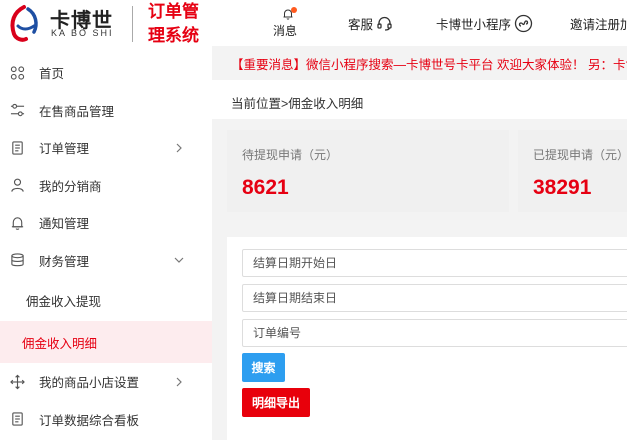 Image resolution: width=627 pixels, height=440 pixels. I want to click on sidebar-item-label: 财务管理, so click(64, 261).